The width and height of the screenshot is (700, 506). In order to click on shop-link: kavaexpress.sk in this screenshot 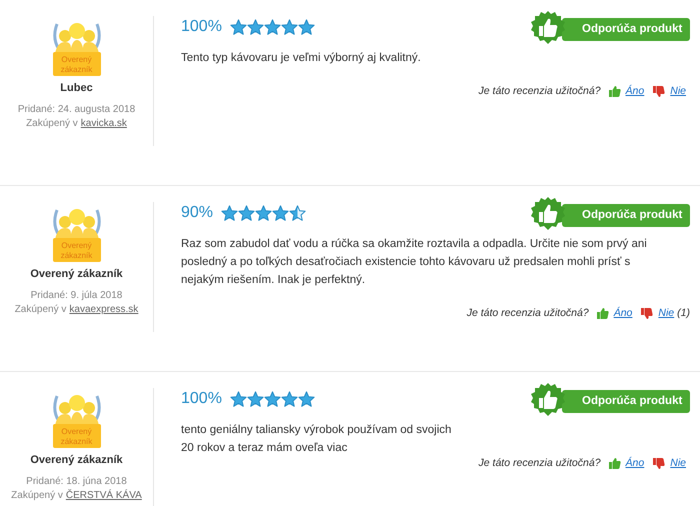, I will do `click(103, 309)`.